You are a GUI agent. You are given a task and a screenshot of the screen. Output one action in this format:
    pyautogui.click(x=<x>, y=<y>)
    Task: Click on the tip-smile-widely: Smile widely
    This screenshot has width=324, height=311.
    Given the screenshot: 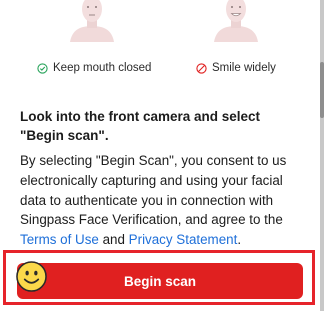 What is the action you would take?
    pyautogui.click(x=236, y=68)
    